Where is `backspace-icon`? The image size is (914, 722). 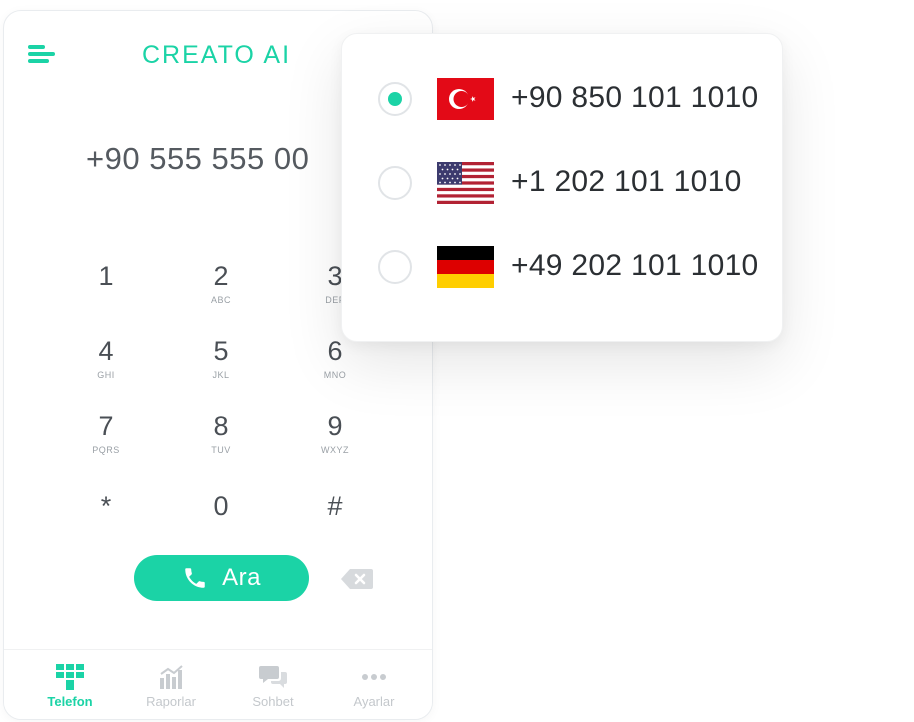 backspace-icon is located at coordinates (357, 579).